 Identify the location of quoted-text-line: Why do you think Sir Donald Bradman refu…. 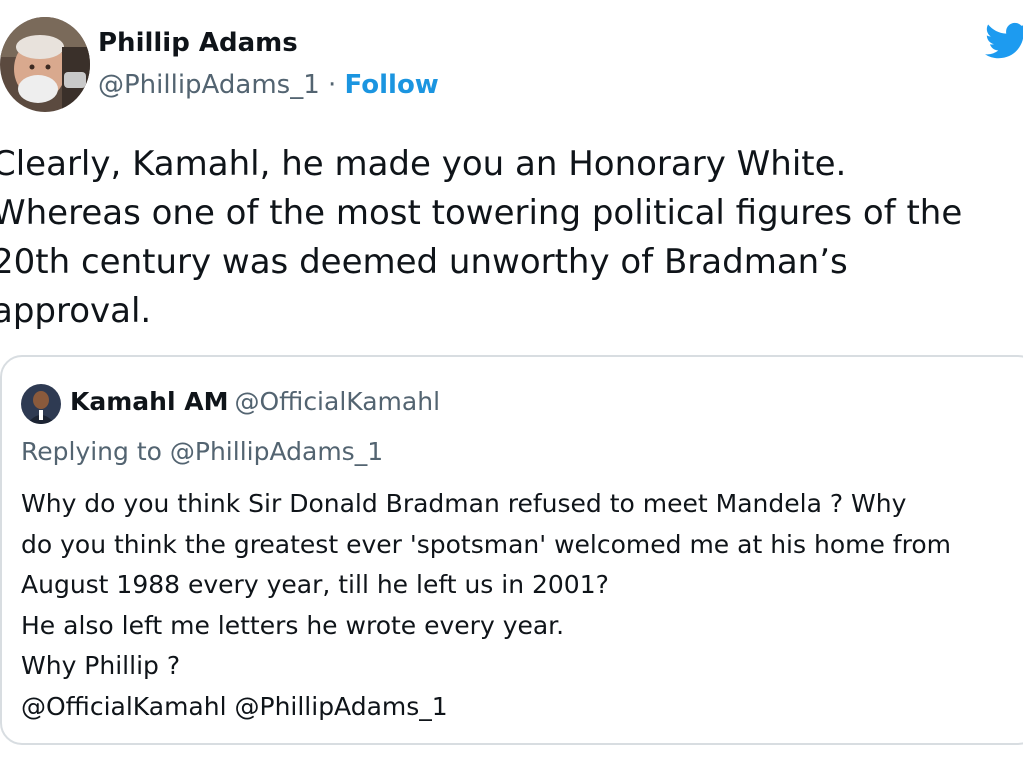
(464, 503).